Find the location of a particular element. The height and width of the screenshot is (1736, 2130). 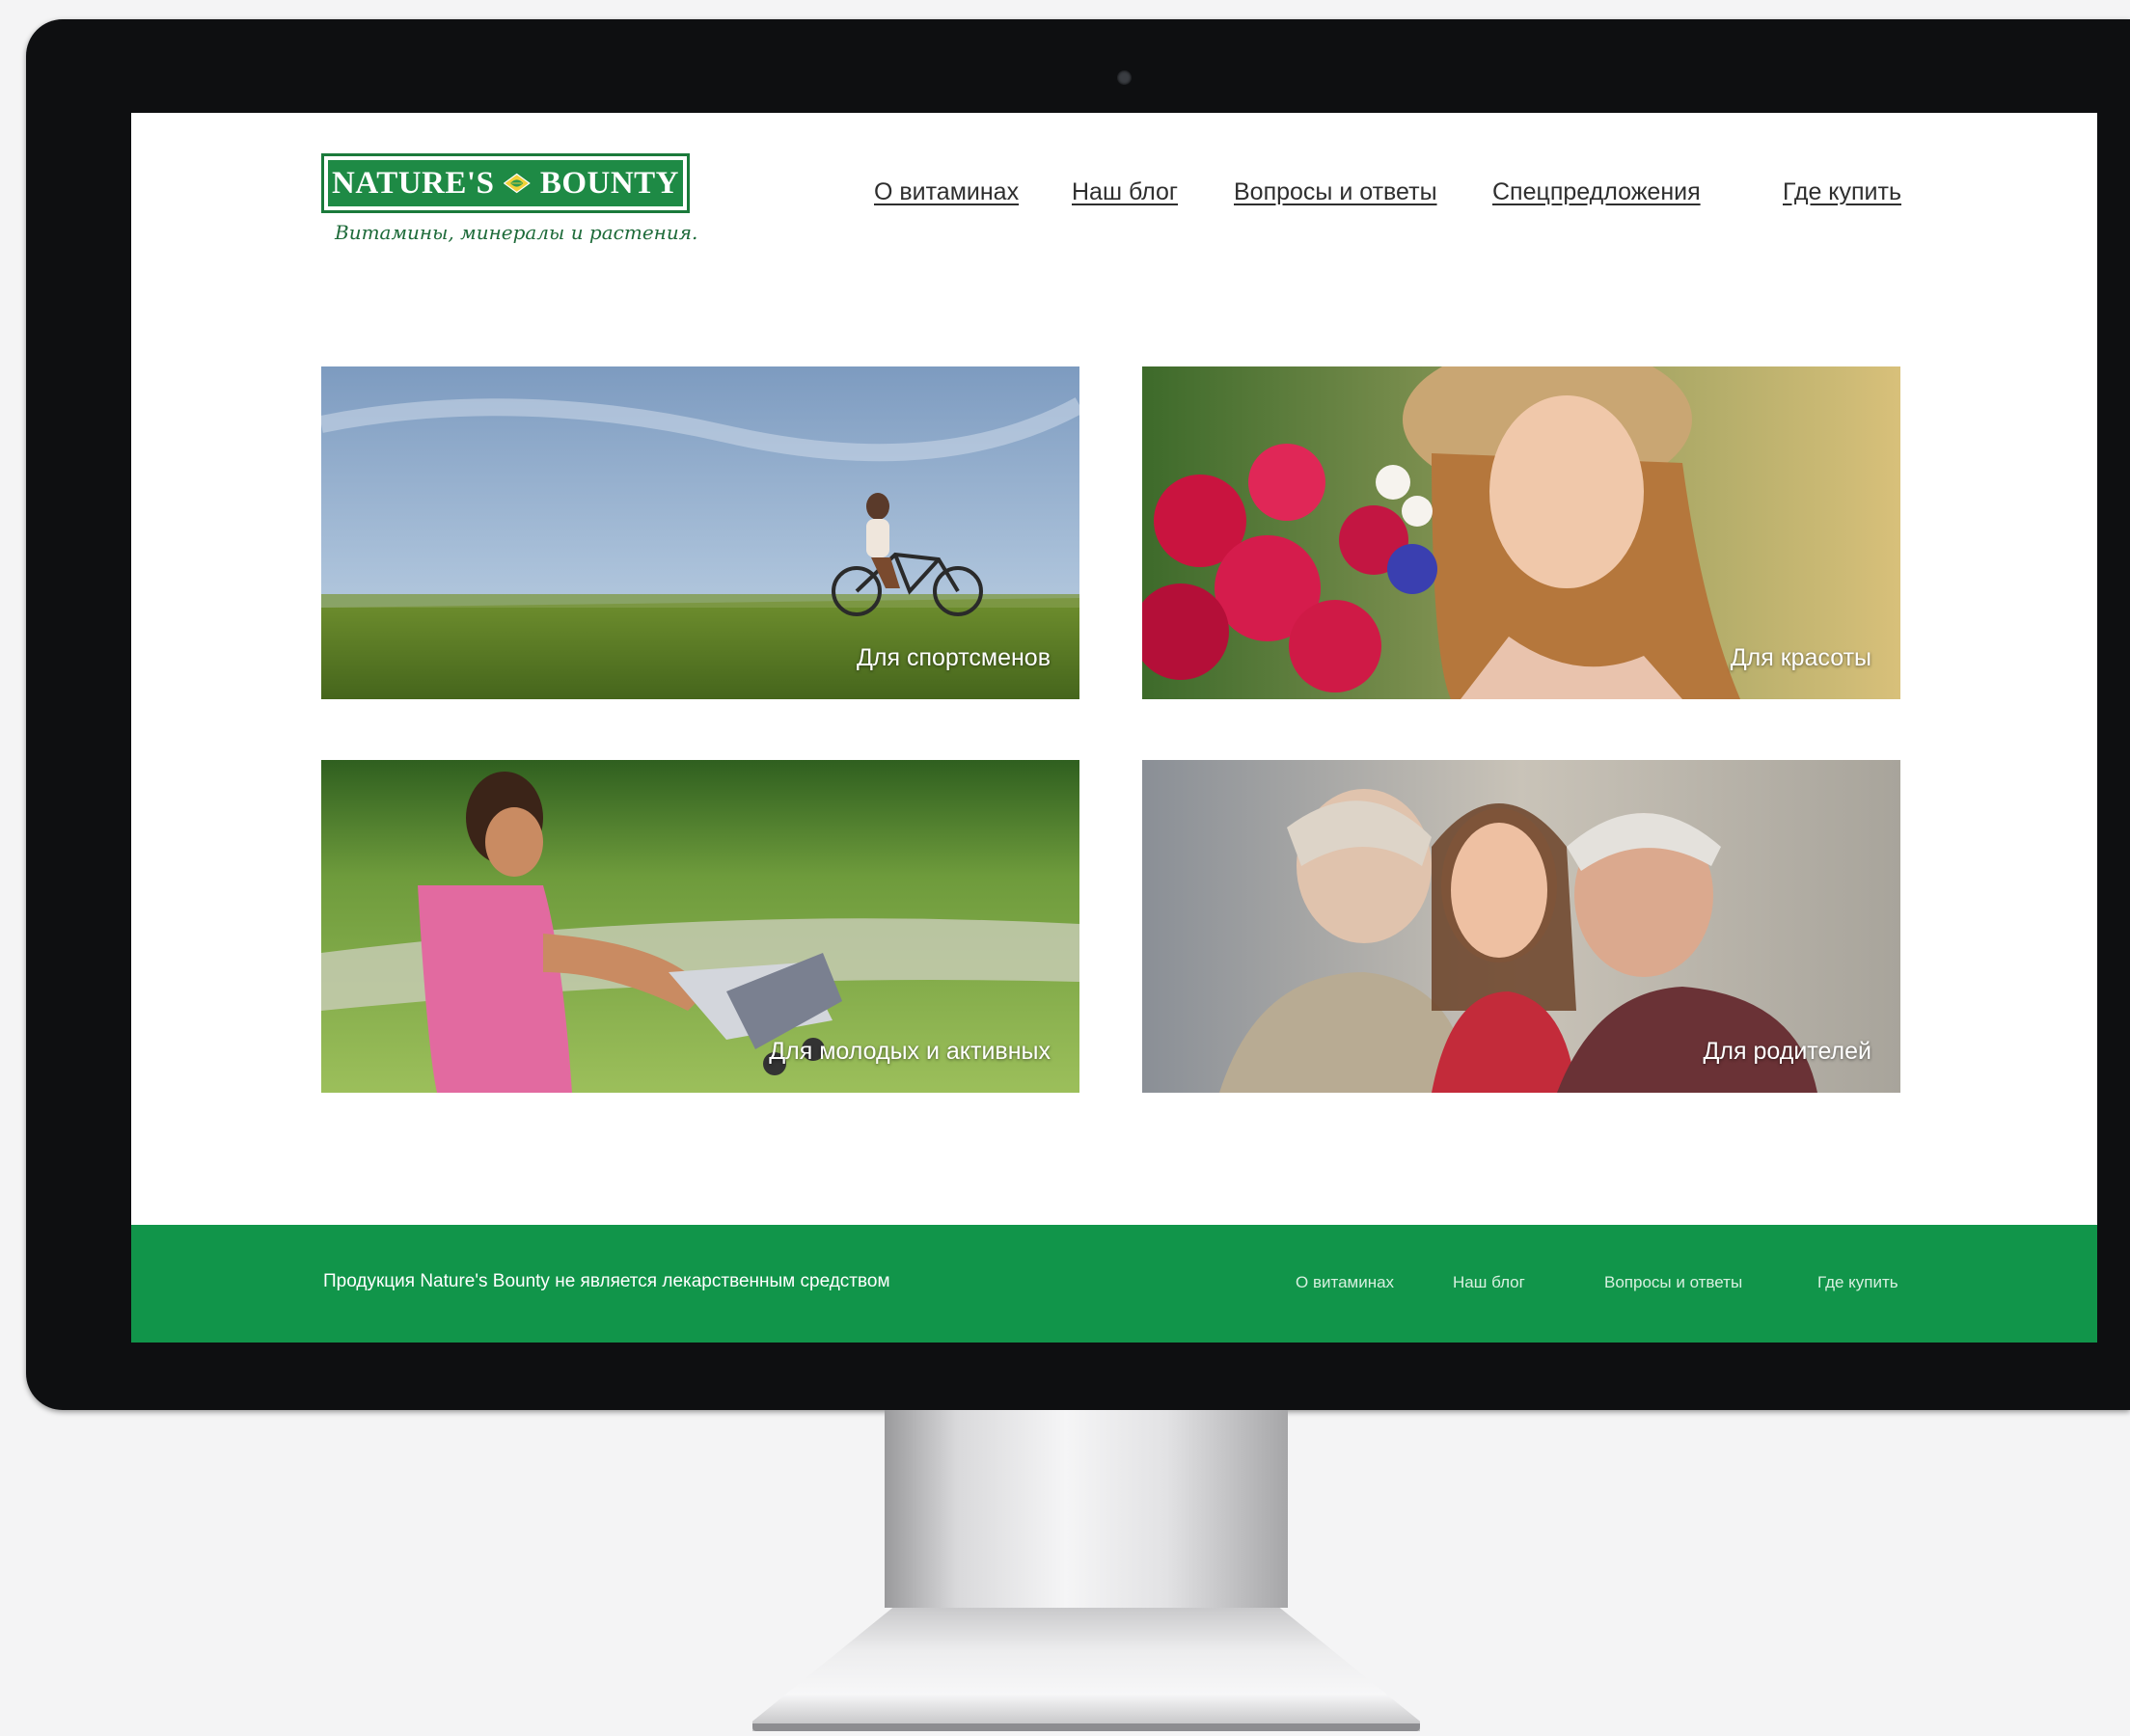

logo-tagline: Витамины, минералы и растения. is located at coordinates (516, 232).